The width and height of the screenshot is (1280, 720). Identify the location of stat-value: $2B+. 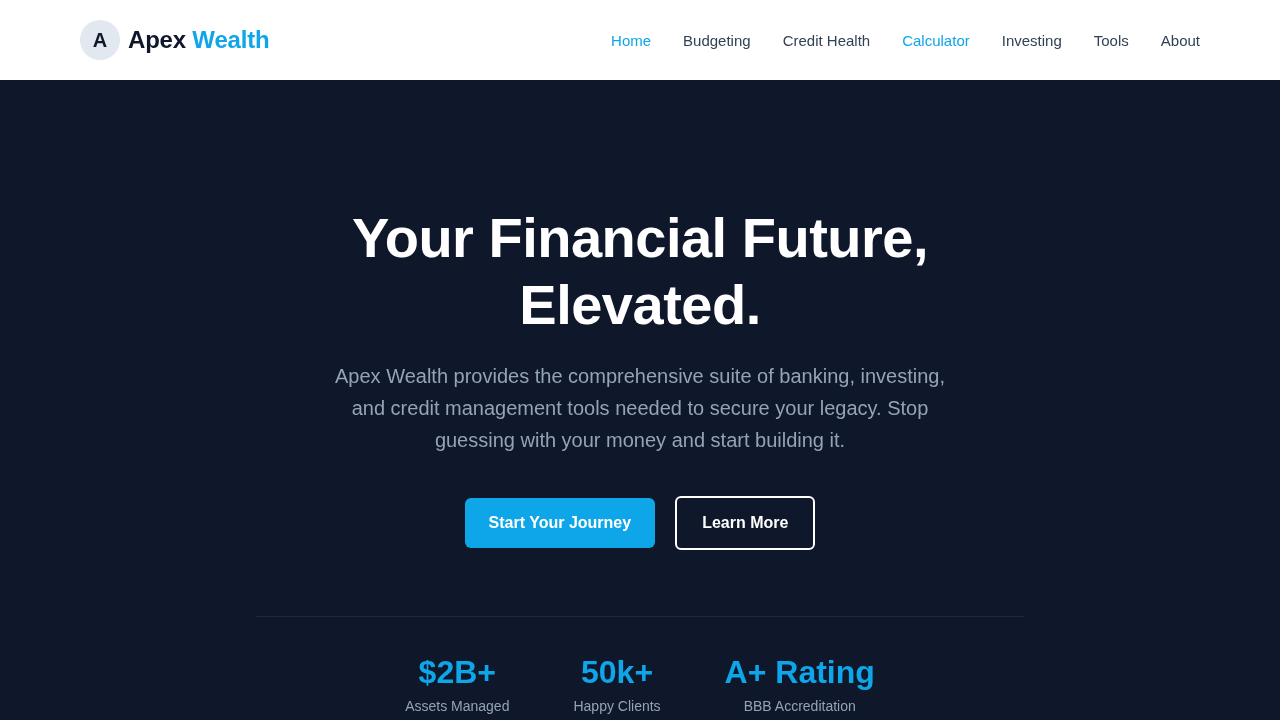
(457, 672).